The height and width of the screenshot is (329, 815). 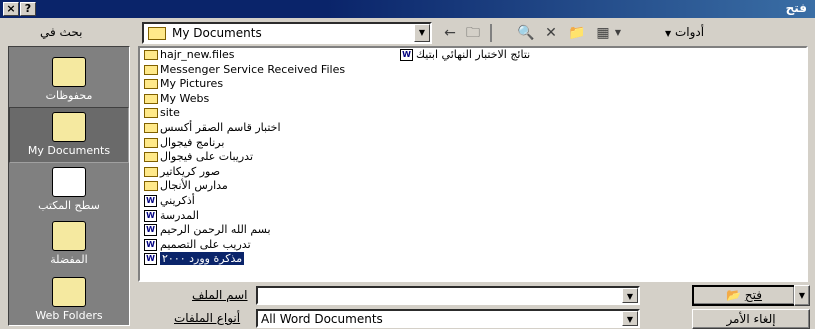 What do you see at coordinates (448, 318) in the screenshot?
I see `filetype-dropdown: All Word Documents ▼` at bounding box center [448, 318].